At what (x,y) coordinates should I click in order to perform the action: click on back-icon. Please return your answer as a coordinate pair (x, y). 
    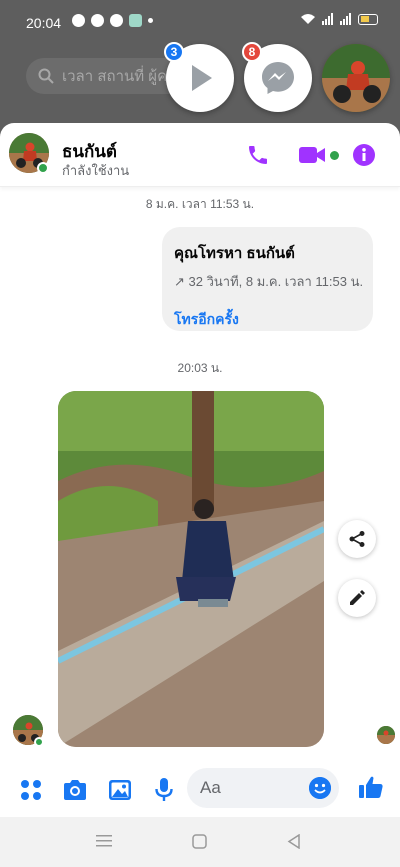
    Looking at the image, I should click on (294, 841).